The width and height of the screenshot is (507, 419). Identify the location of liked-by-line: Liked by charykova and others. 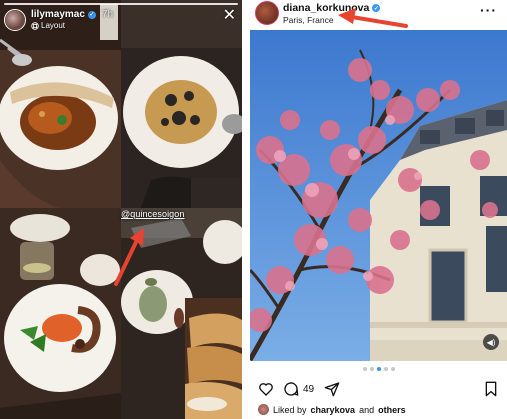
(332, 409).